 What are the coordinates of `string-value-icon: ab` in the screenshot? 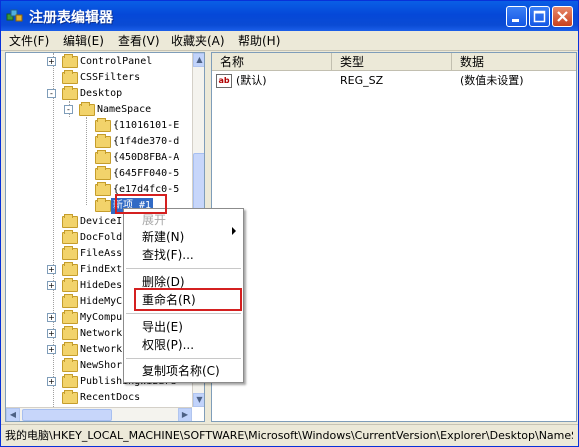 It's located at (224, 81).